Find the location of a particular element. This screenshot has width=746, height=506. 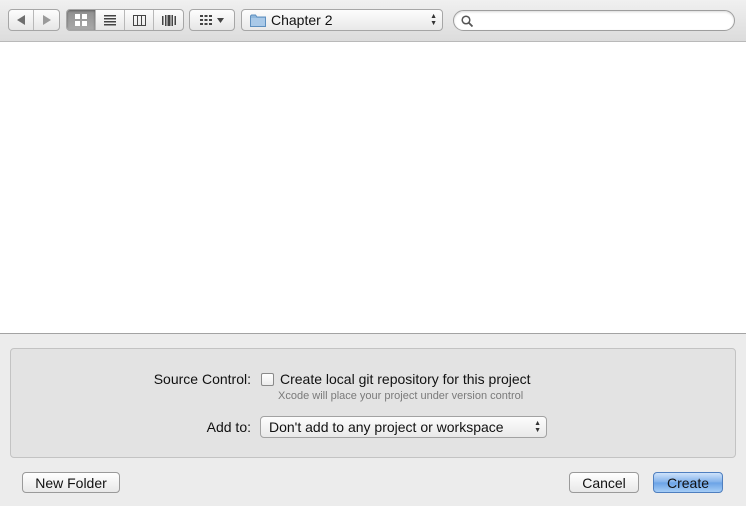

back-arrow-icon is located at coordinates (20, 20).